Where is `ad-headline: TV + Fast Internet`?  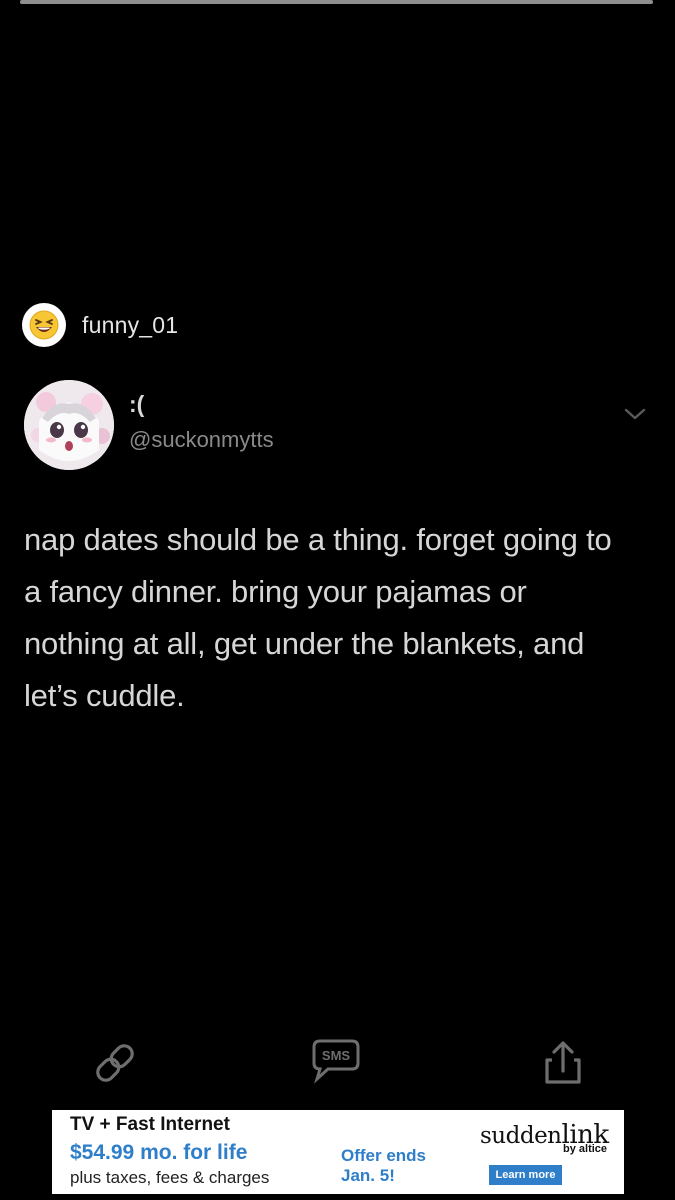
ad-headline: TV + Fast Internet is located at coordinates (150, 1124).